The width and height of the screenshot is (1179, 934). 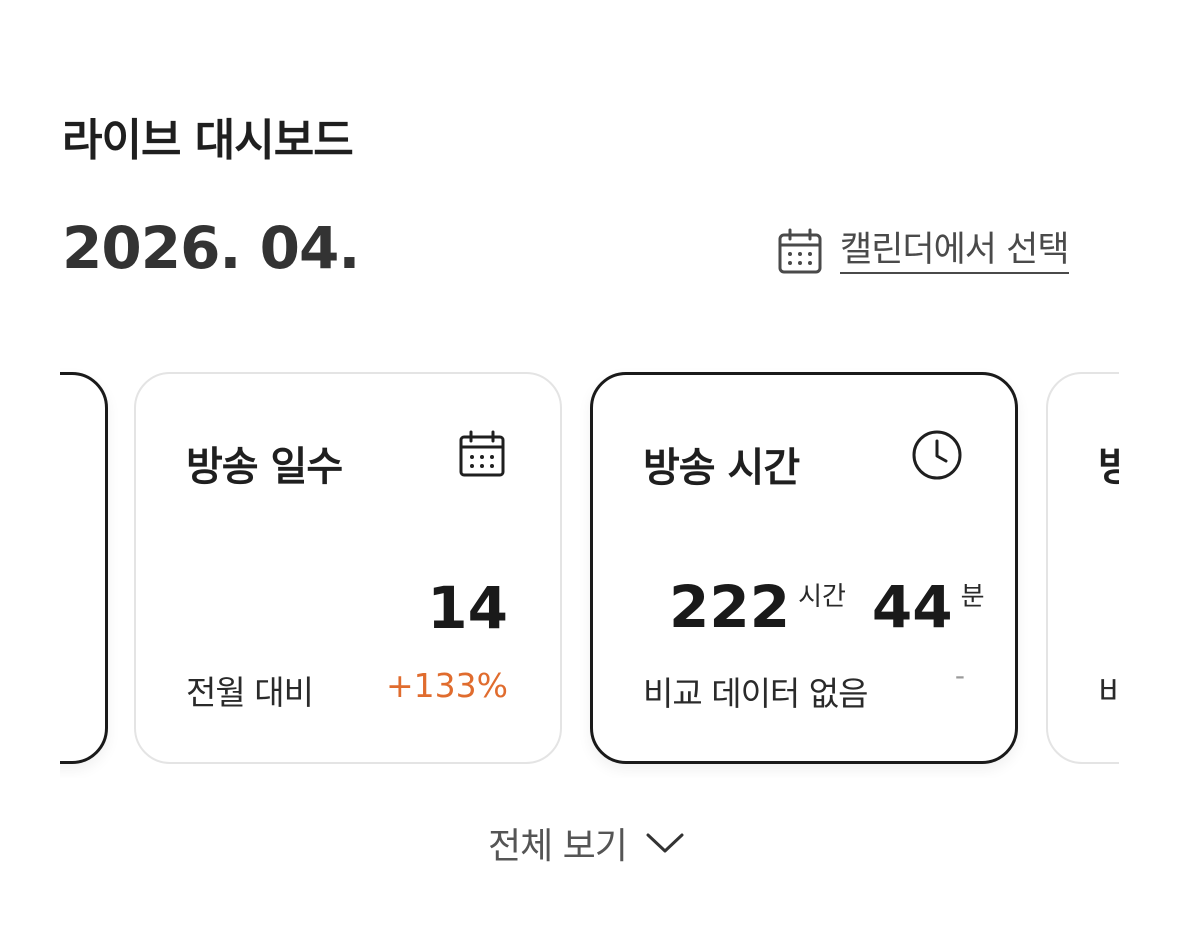 What do you see at coordinates (264, 467) in the screenshot?
I see `card-title: 방송 일수` at bounding box center [264, 467].